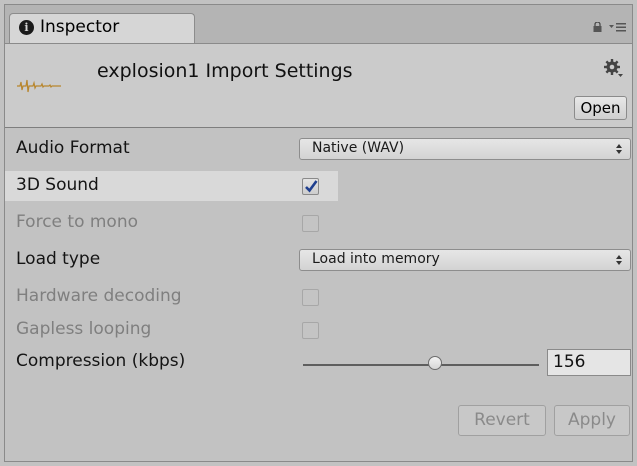 This screenshot has width=637, height=466. What do you see at coordinates (39, 86) in the screenshot?
I see `audio-waveform-icon` at bounding box center [39, 86].